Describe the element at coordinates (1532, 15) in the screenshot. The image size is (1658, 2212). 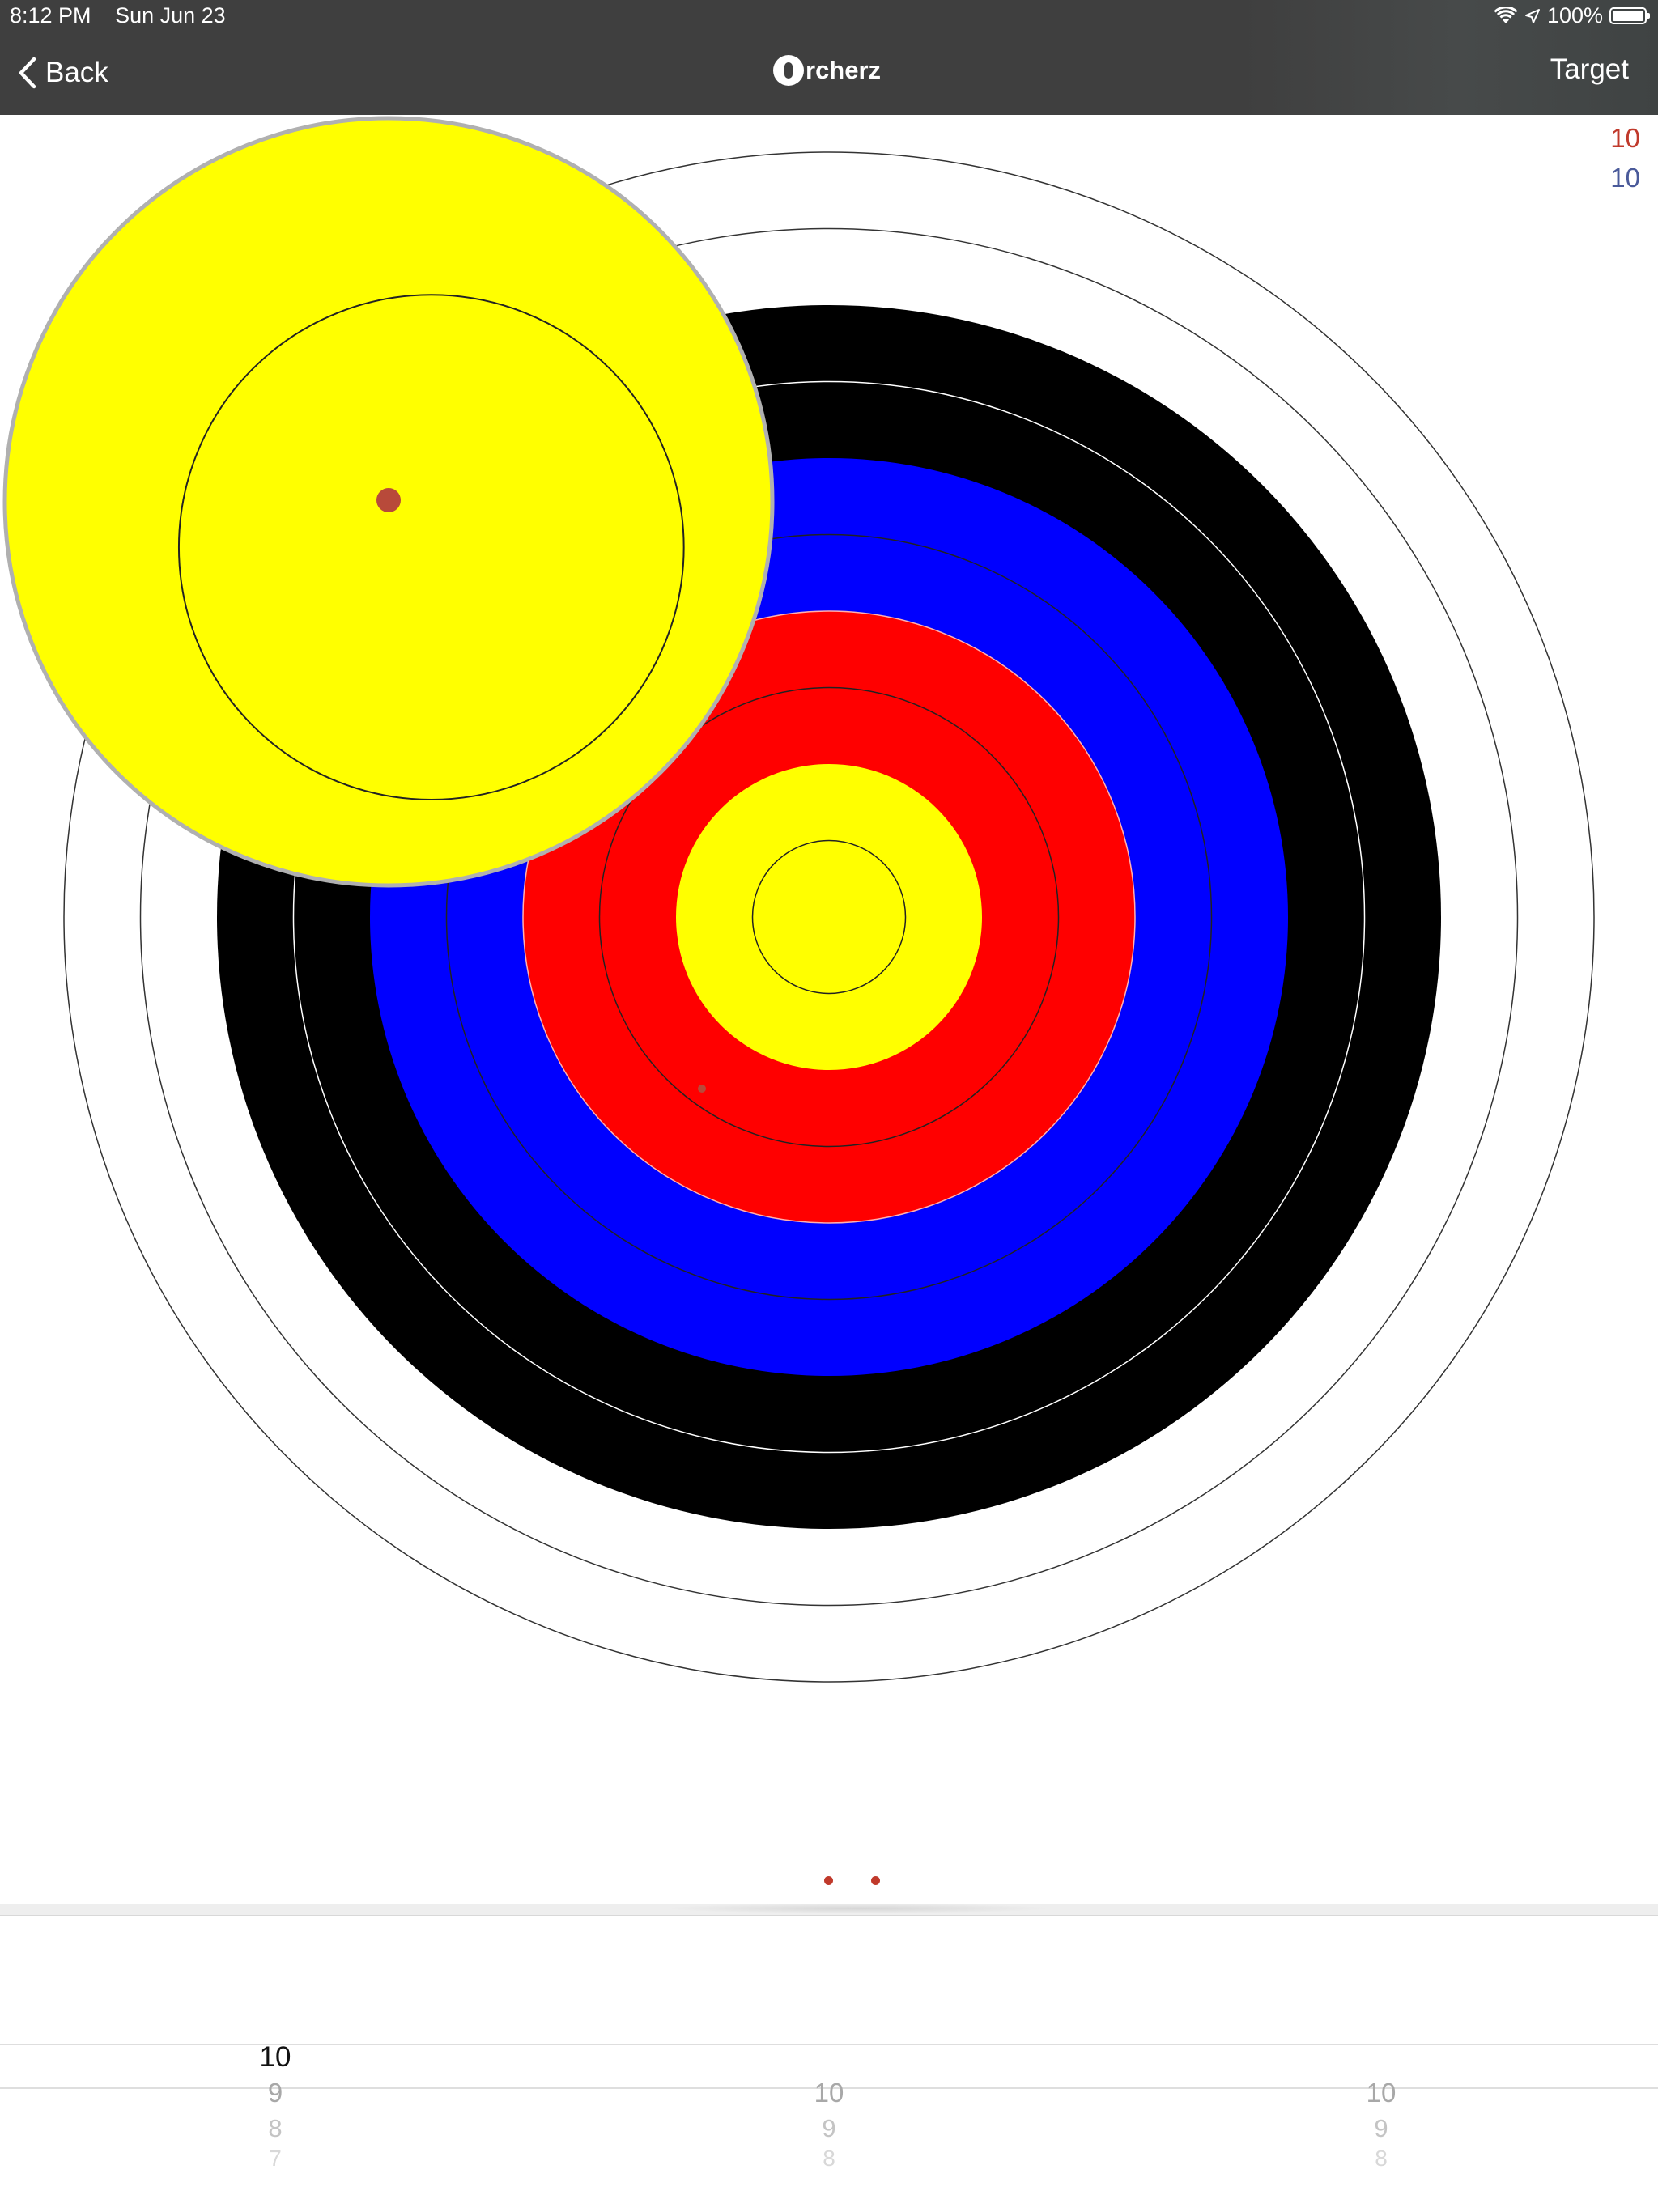
I see `location-icon` at that location.